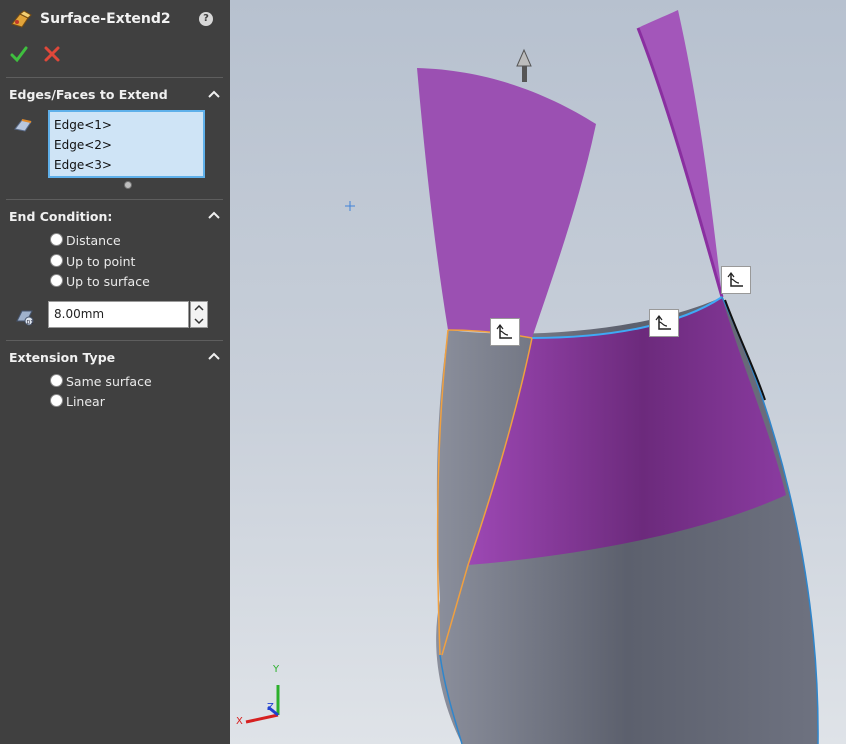 Image resolution: width=846 pixels, height=744 pixels. I want to click on feature-header: Surface-Extend2 ?, so click(115, 20).